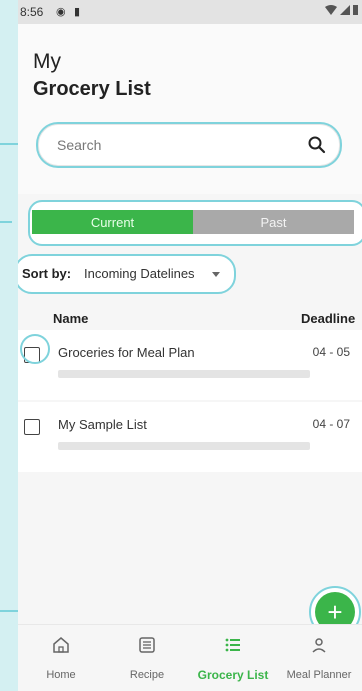  I want to click on home-icon, so click(61, 645).